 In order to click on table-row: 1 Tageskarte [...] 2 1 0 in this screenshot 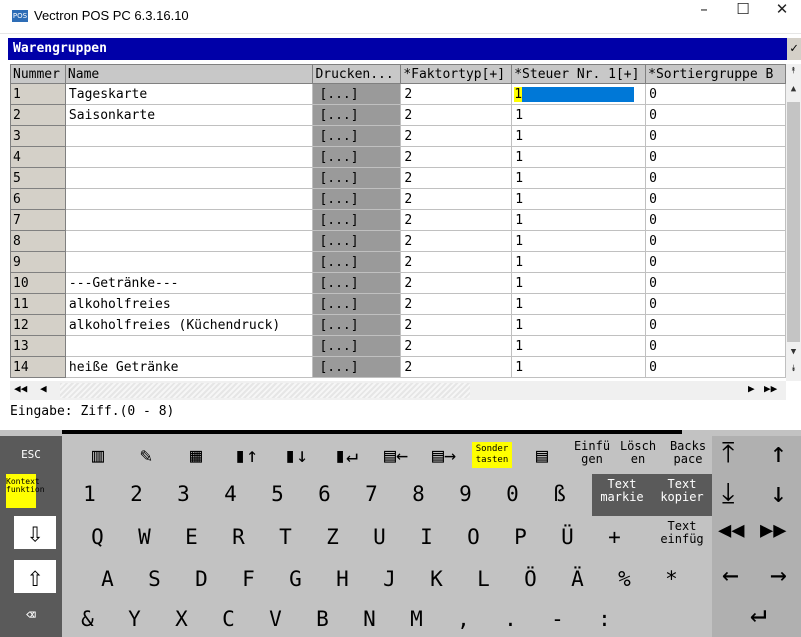, I will do `click(398, 94)`.